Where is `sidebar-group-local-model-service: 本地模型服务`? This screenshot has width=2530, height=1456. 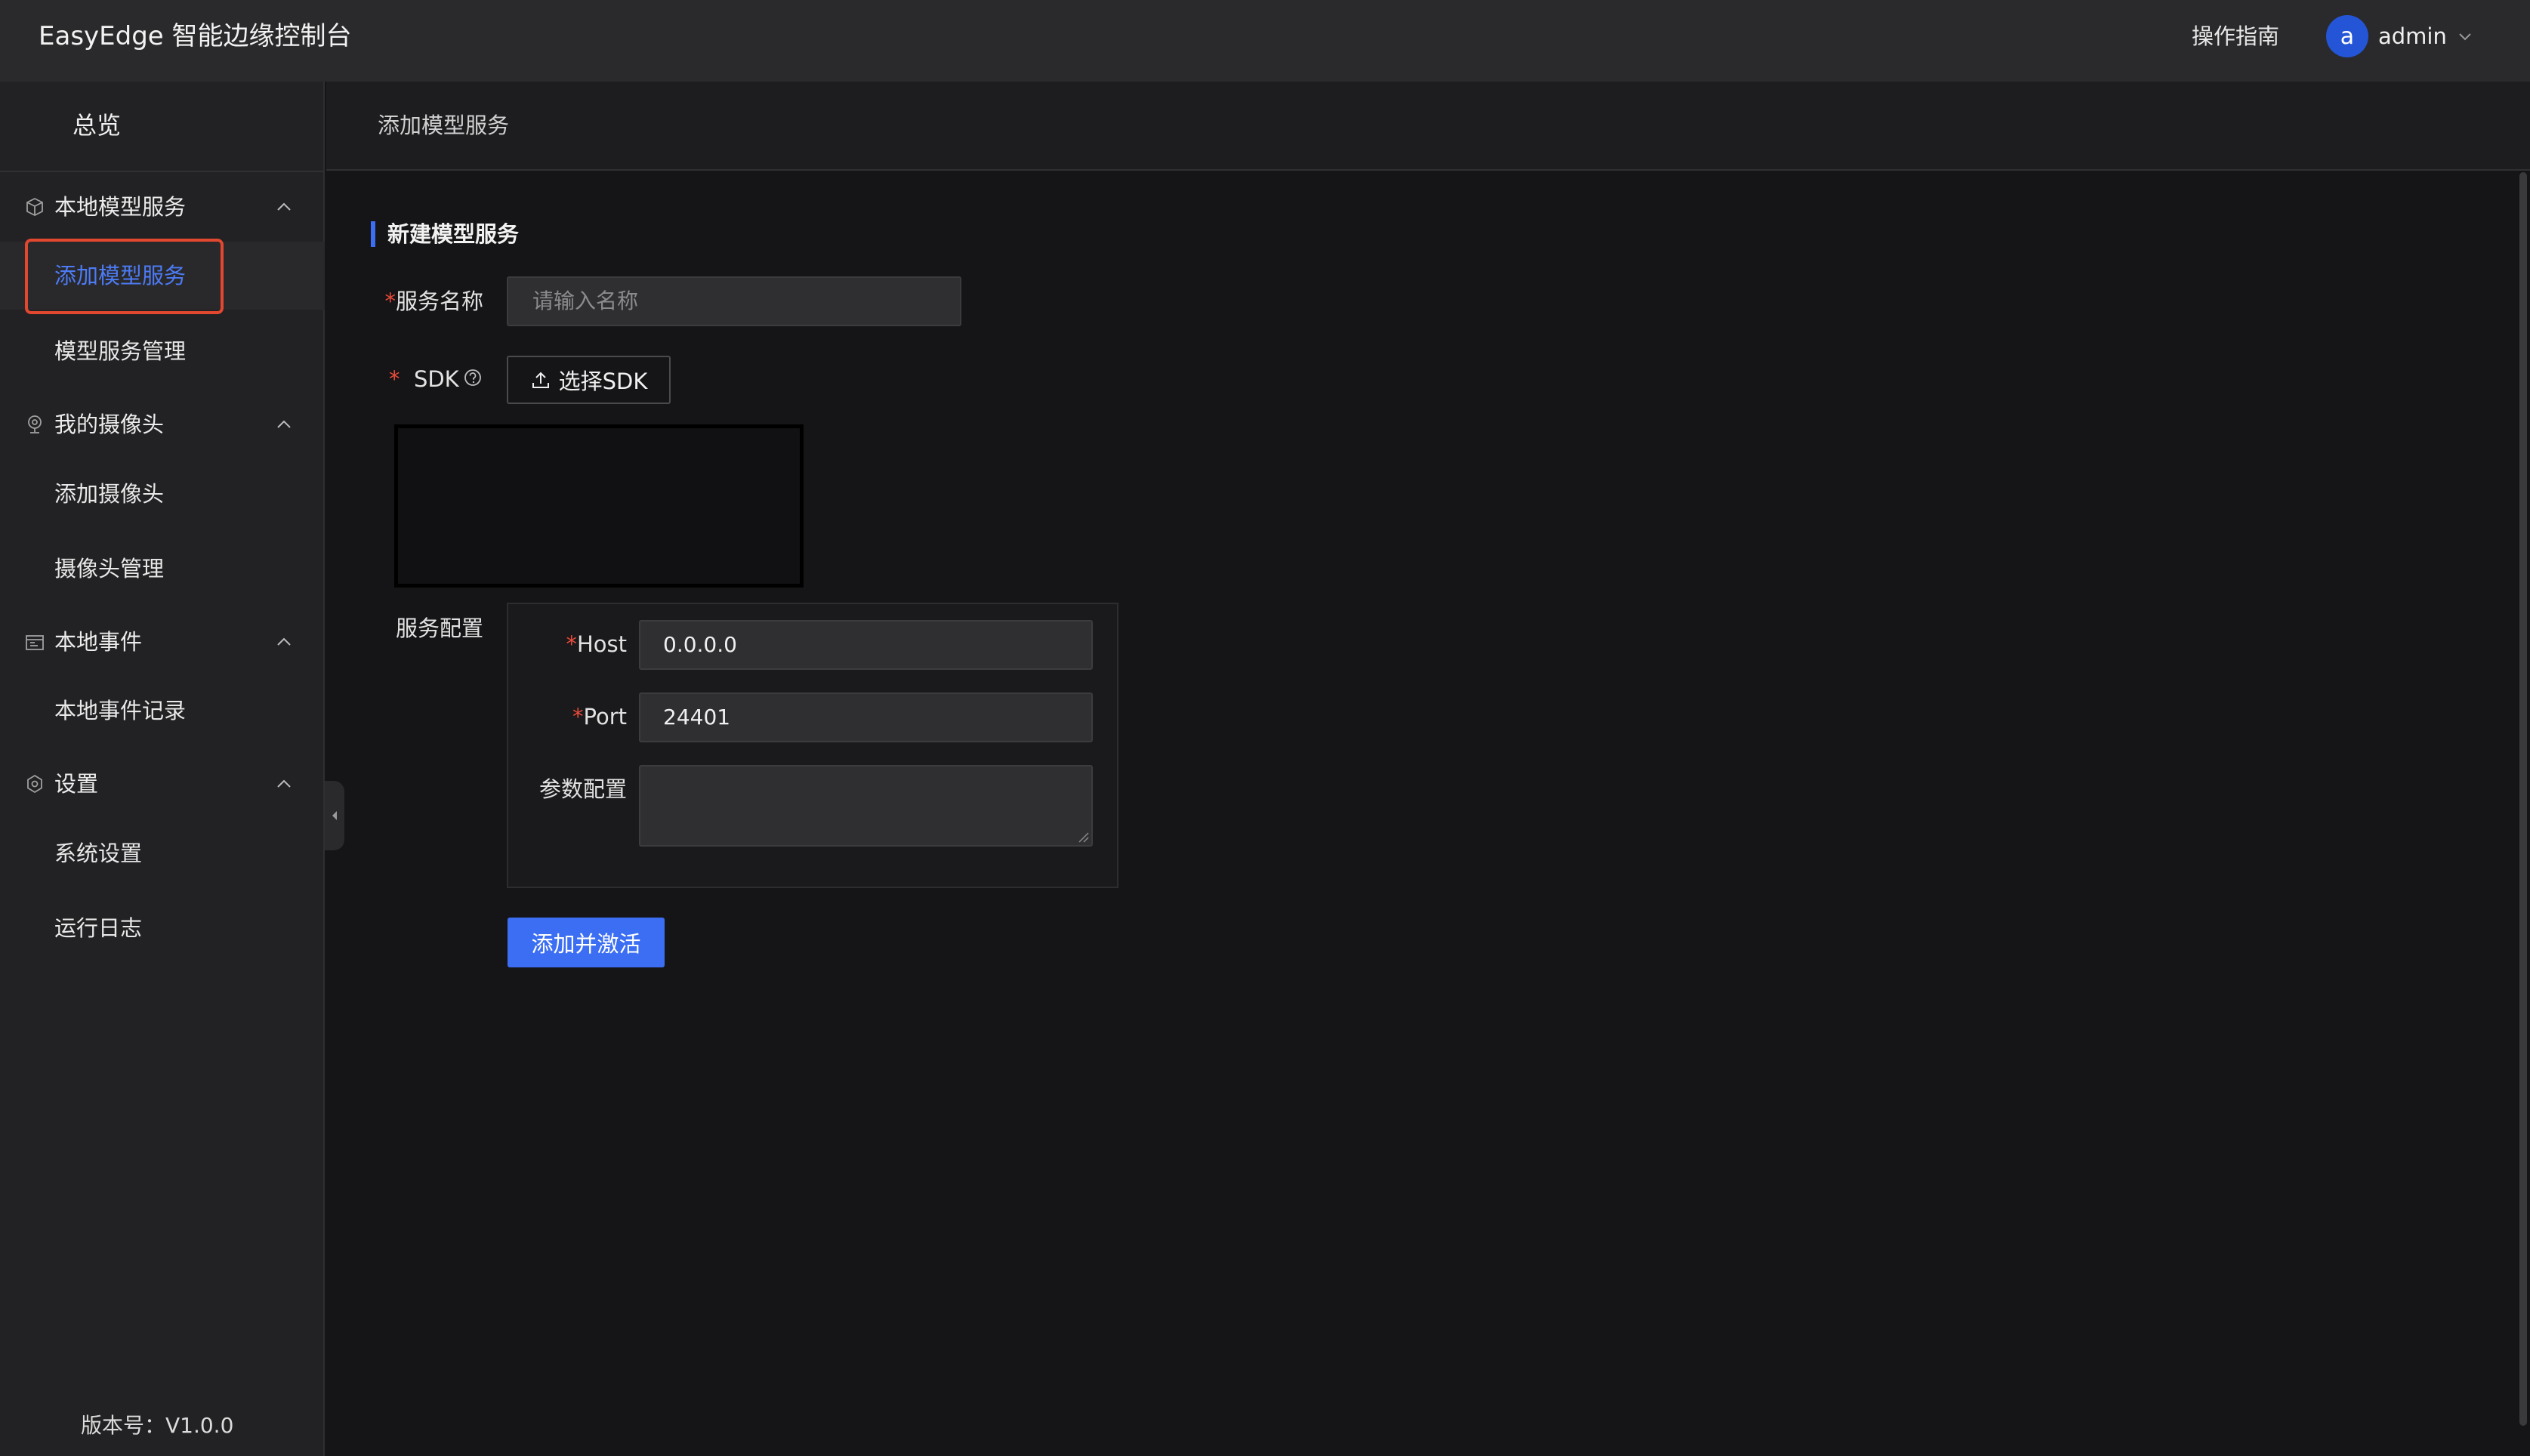 sidebar-group-local-model-service: 本地模型服务 is located at coordinates (162, 207).